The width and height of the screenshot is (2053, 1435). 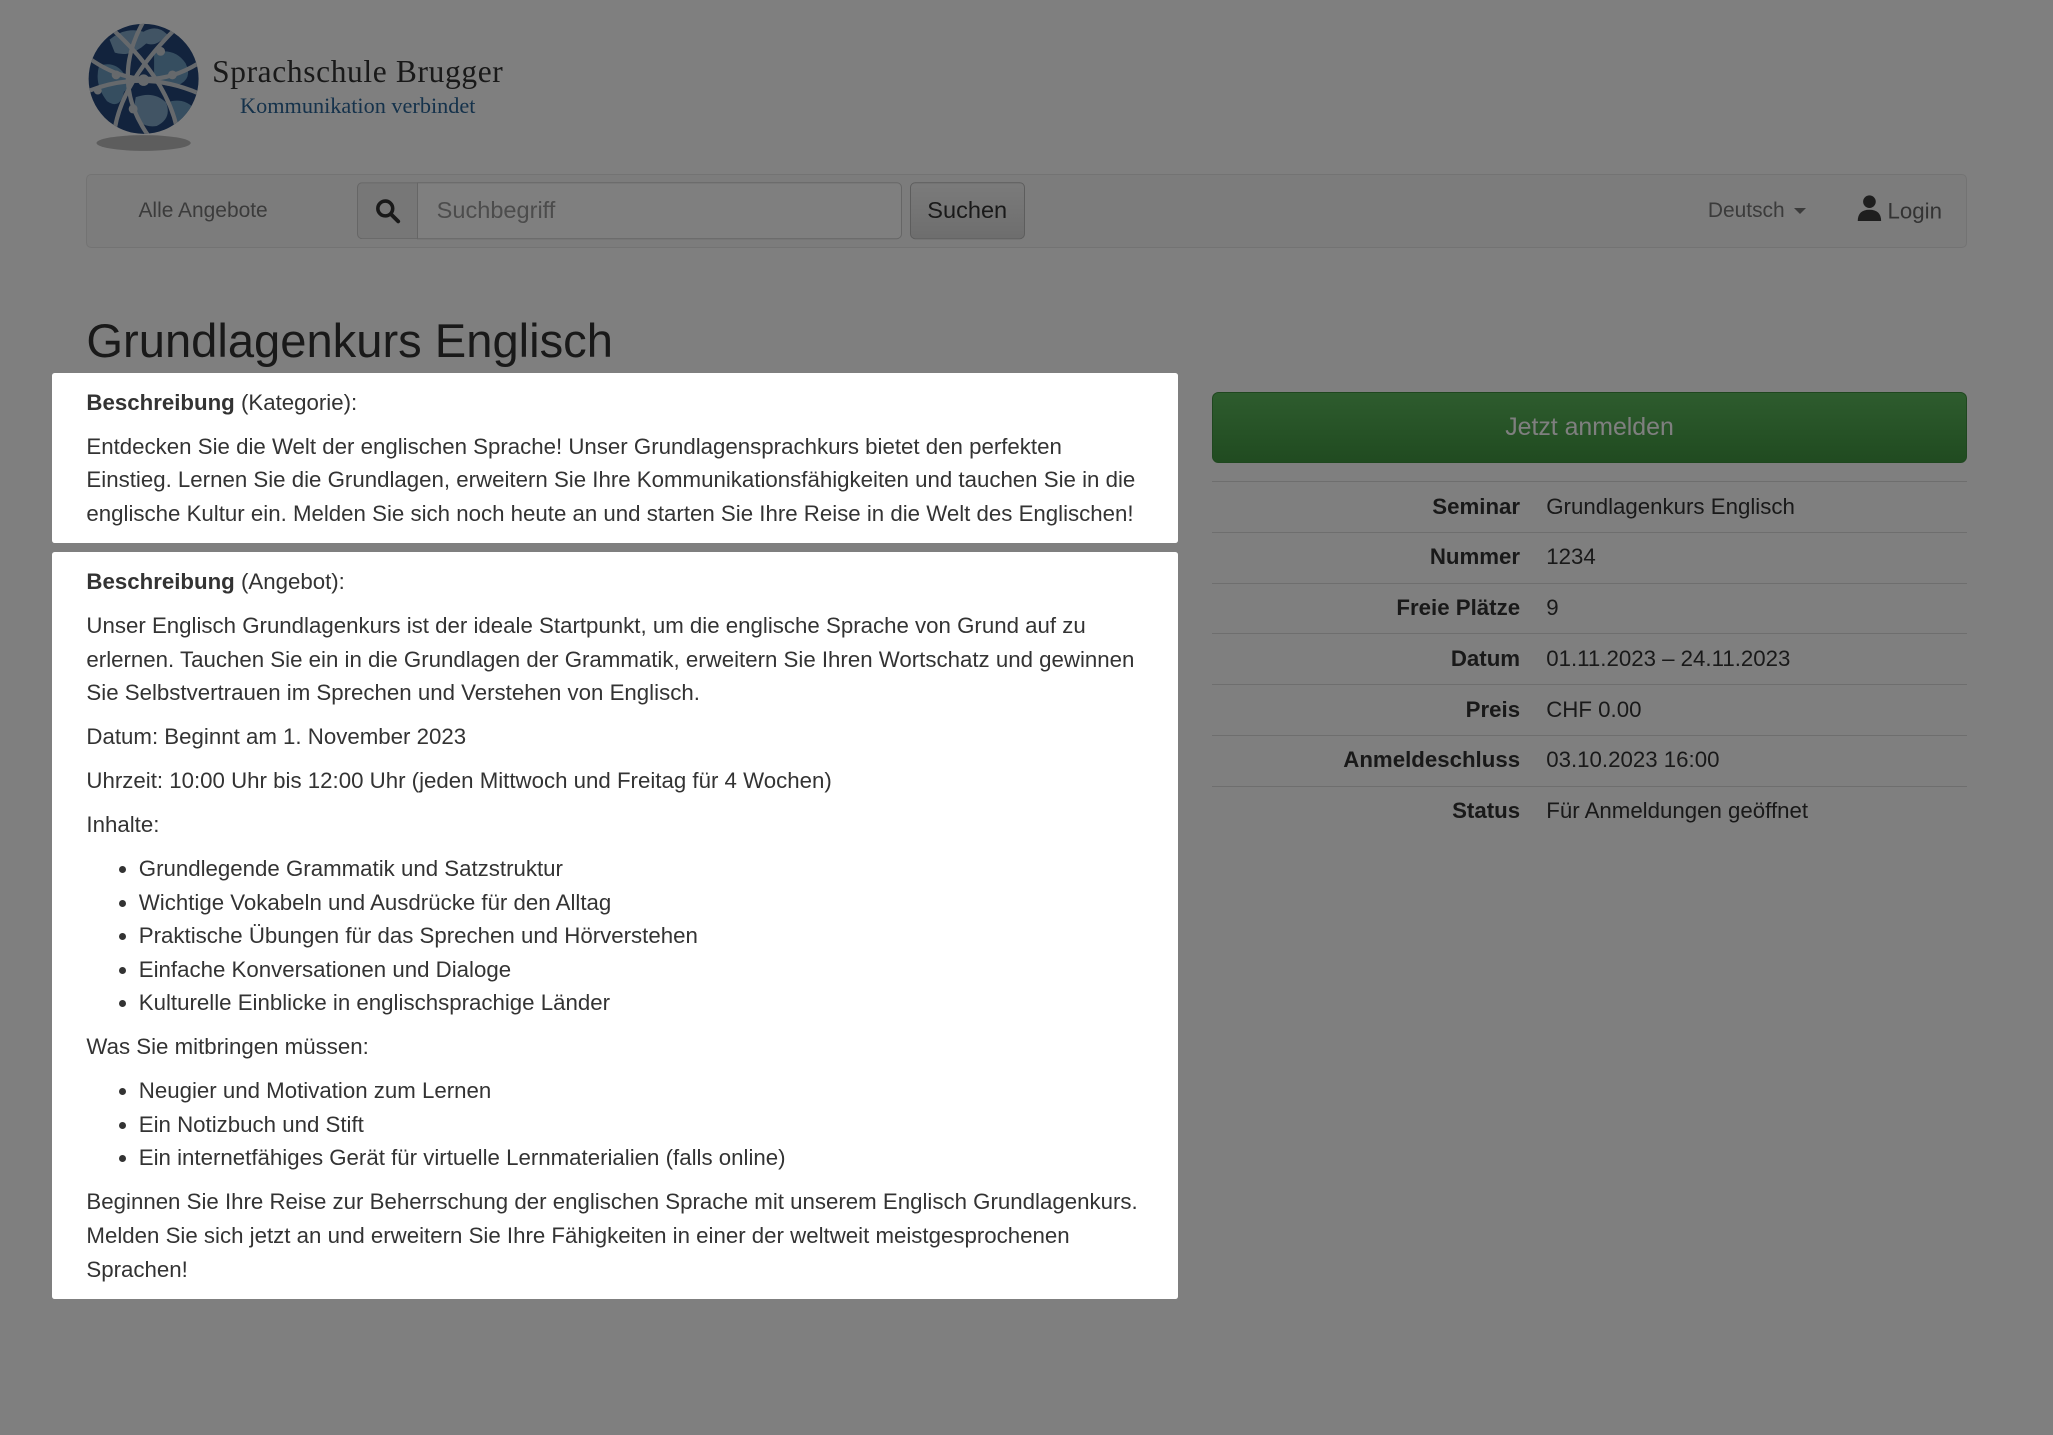 I want to click on offer-contents-heading: Inhalte:, so click(x=123, y=825).